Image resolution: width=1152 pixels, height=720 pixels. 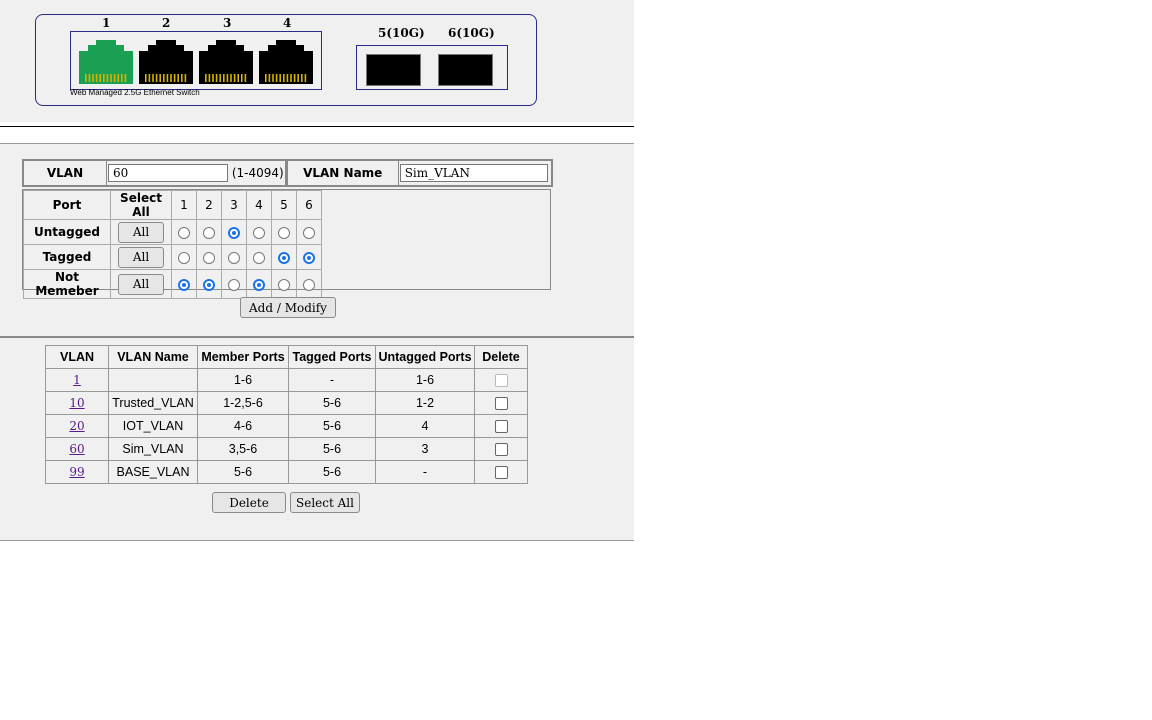 What do you see at coordinates (234, 284) in the screenshot?
I see `not-member-port-3-radio` at bounding box center [234, 284].